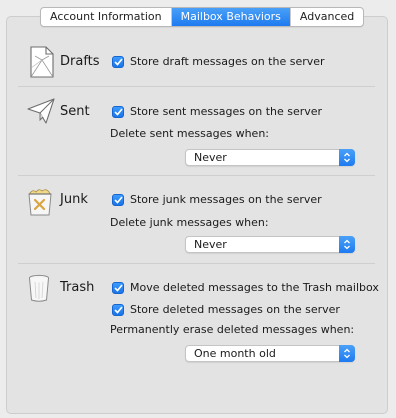 The height and width of the screenshot is (418, 396). I want to click on junk-title: Junk, so click(74, 199).